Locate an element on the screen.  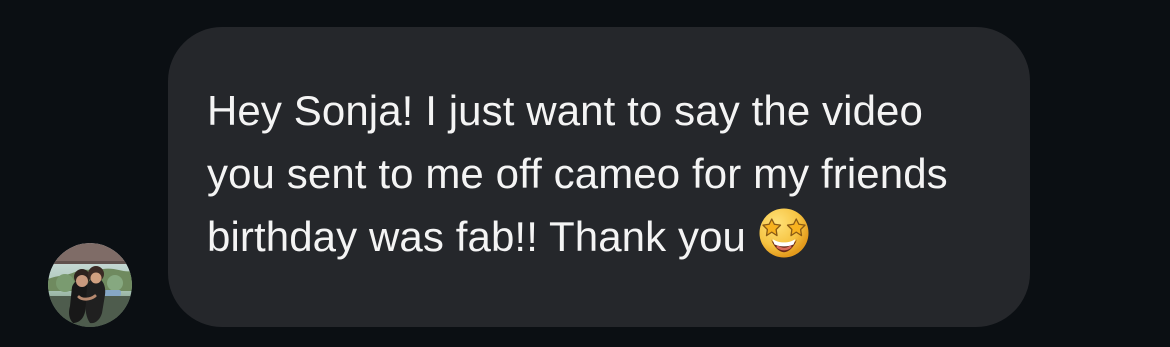
profile-photo-icon is located at coordinates (90, 285).